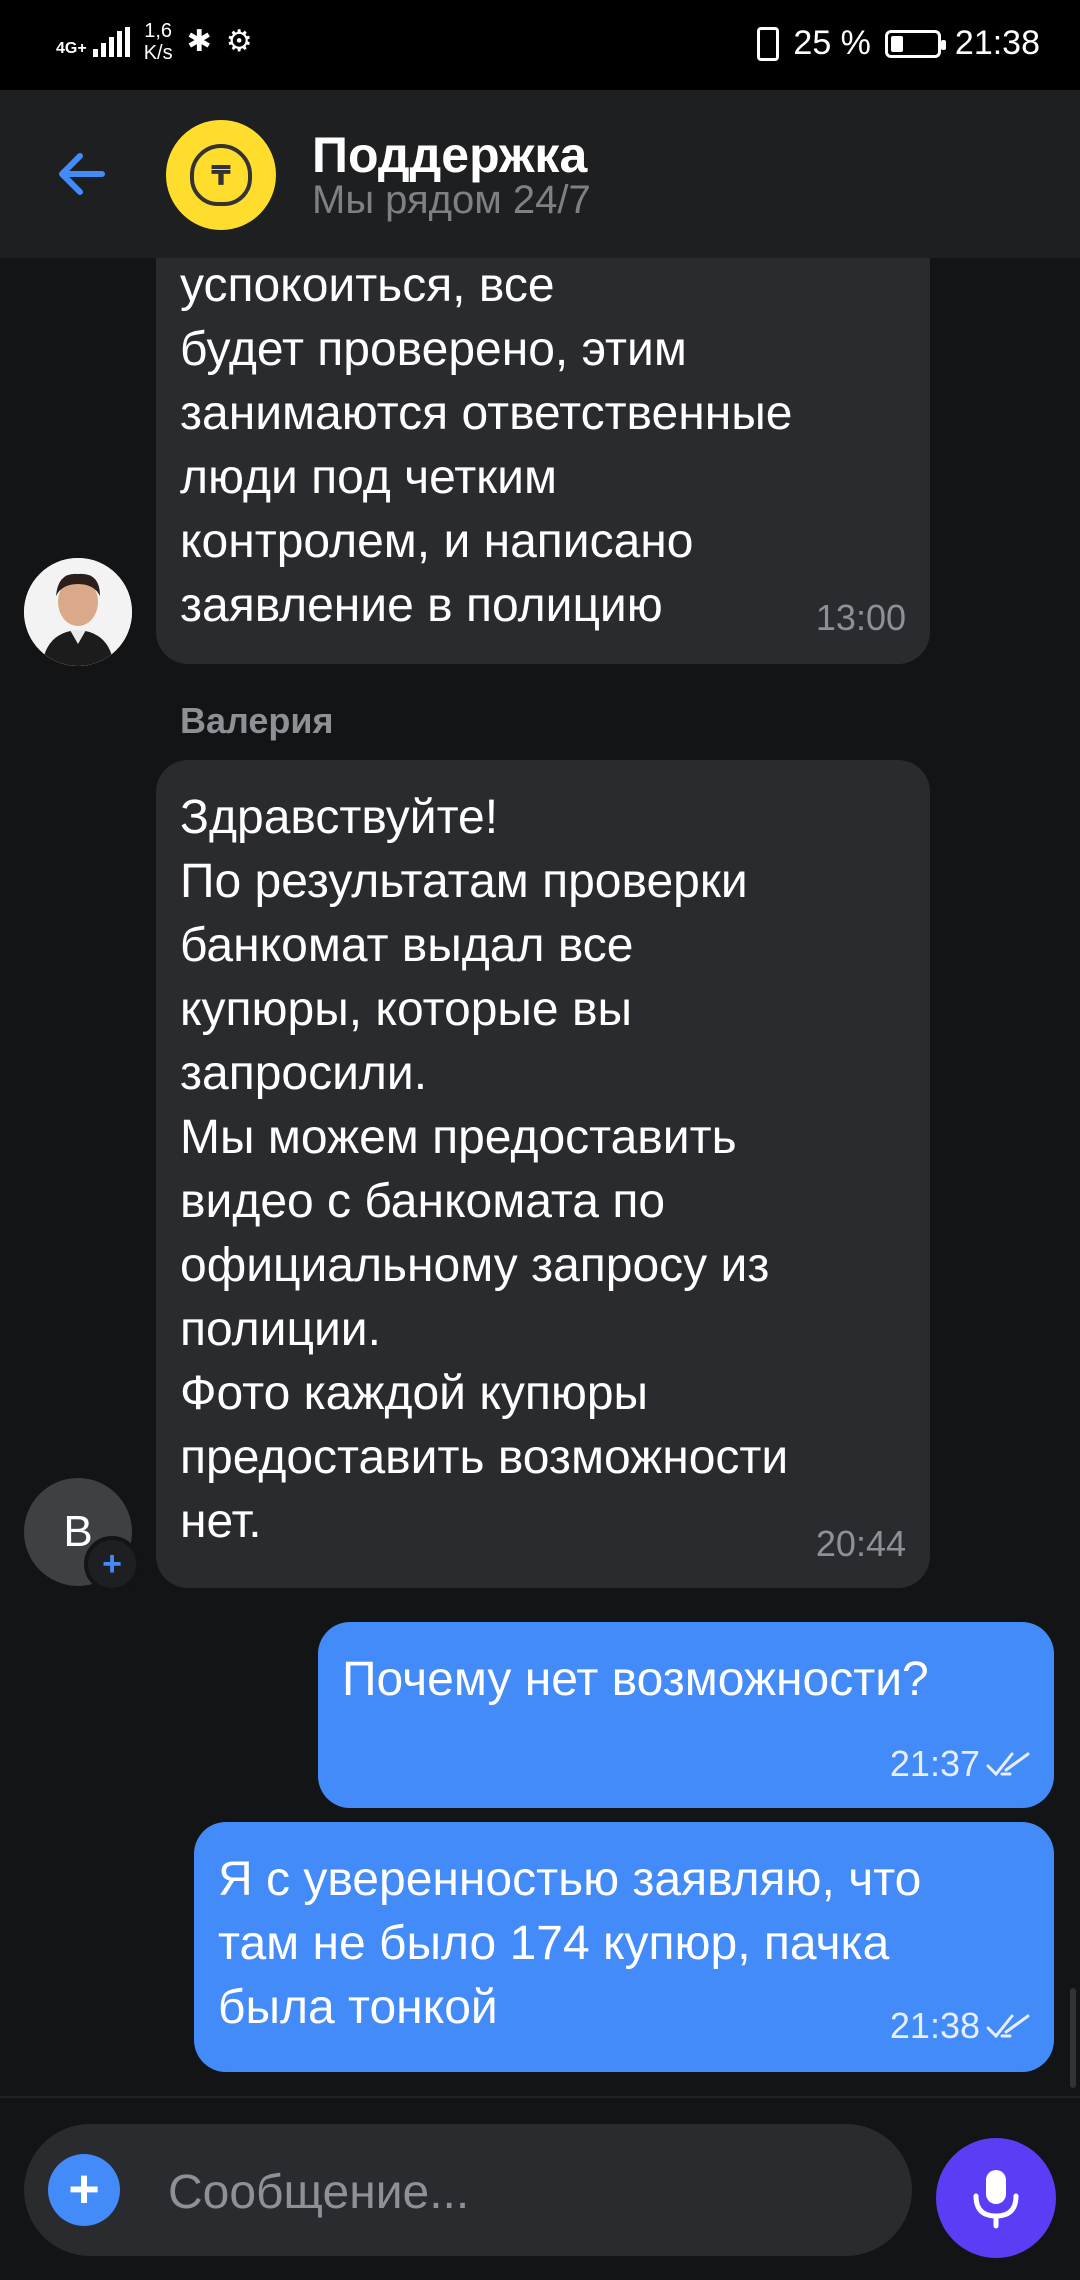 The width and height of the screenshot is (1080, 2280). What do you see at coordinates (449, 155) in the screenshot?
I see `chat-title: Поддержка` at bounding box center [449, 155].